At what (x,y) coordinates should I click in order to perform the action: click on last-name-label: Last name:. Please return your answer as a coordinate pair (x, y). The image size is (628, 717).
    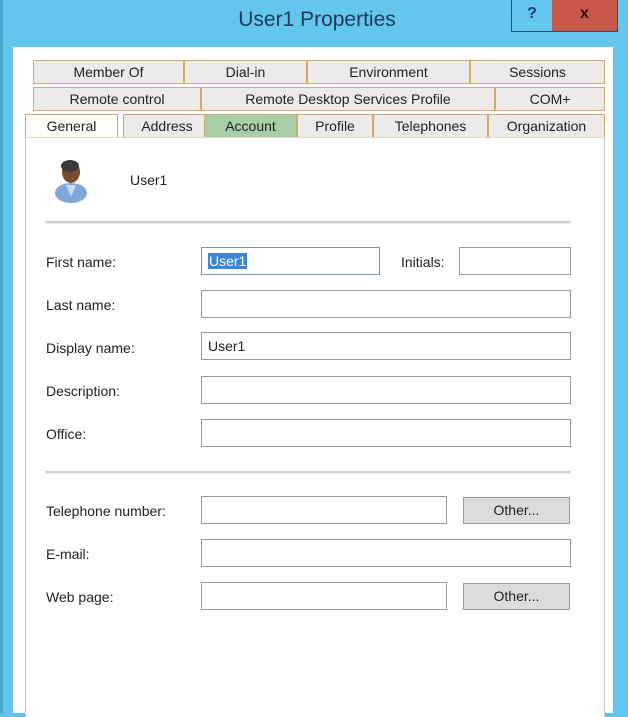
    Looking at the image, I should click on (81, 305).